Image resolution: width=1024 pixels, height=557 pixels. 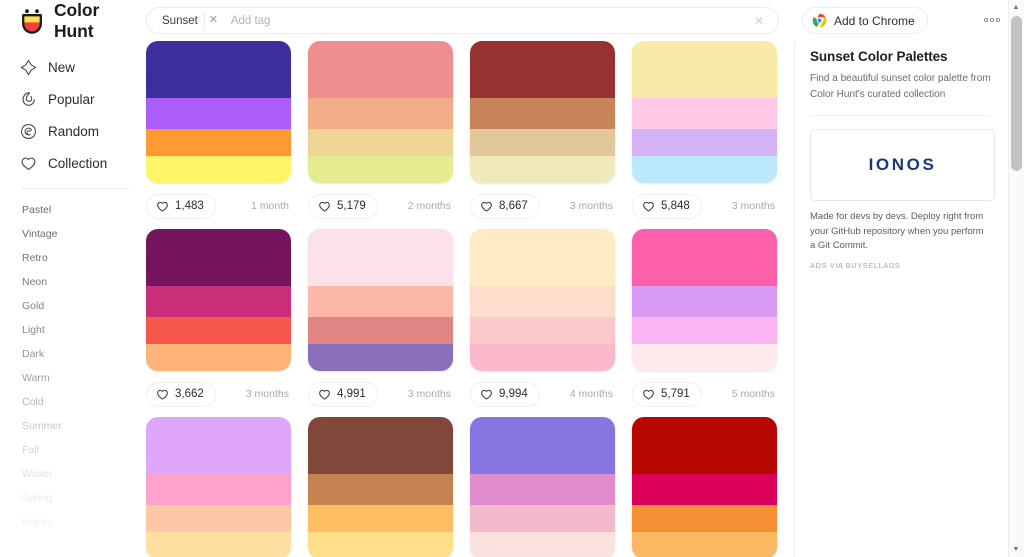 I want to click on palette-card: 4,991 3 months, so click(x=389, y=323).